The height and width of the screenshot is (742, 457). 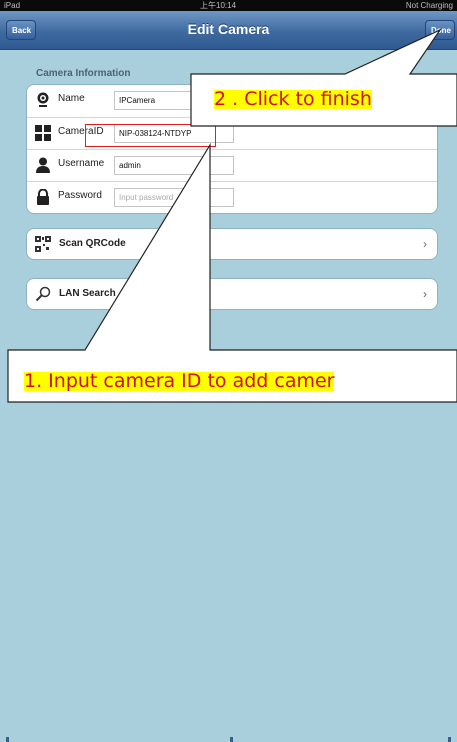 I want to click on callout-step-2-text: 2 . Click to finish, so click(x=293, y=99).